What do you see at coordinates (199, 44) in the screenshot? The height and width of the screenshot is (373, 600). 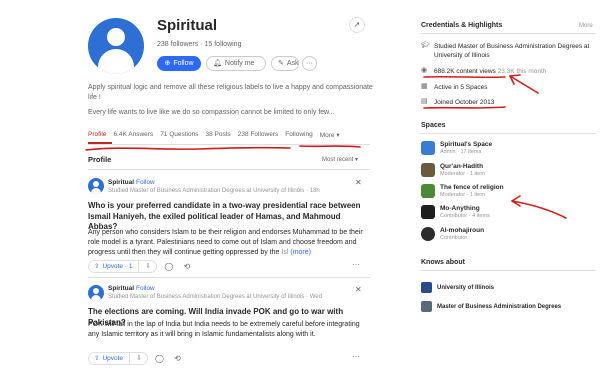 I see `profile-stats: 238 followers · 15 following` at bounding box center [199, 44].